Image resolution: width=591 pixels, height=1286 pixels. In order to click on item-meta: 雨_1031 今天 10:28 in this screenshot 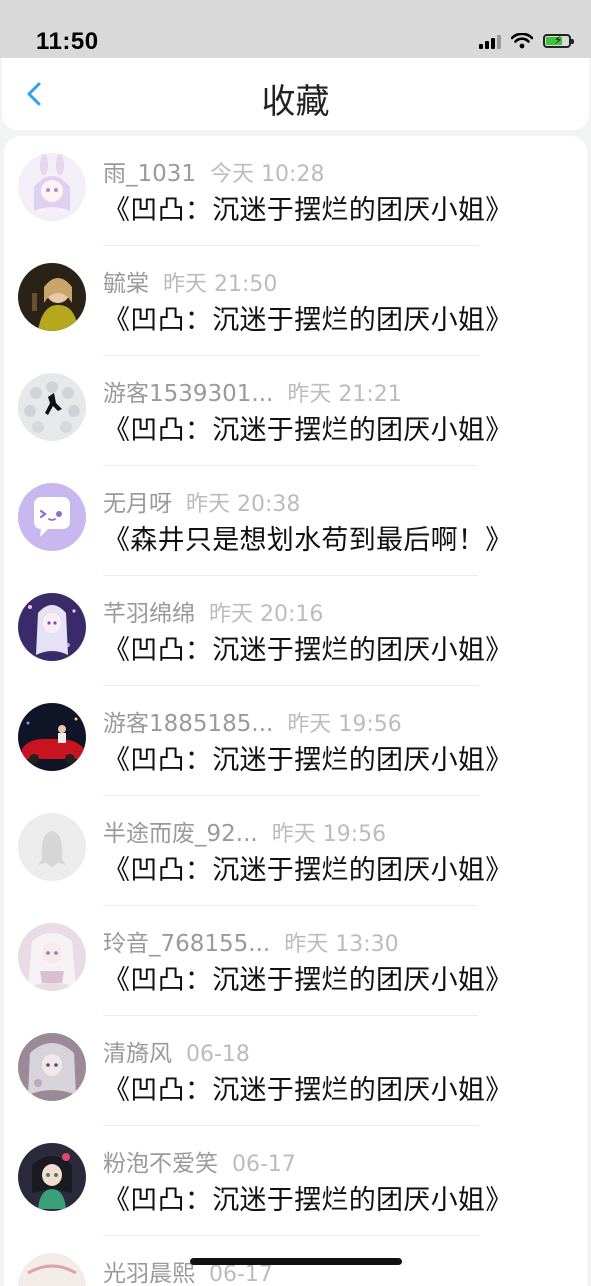, I will do `click(213, 171)`.